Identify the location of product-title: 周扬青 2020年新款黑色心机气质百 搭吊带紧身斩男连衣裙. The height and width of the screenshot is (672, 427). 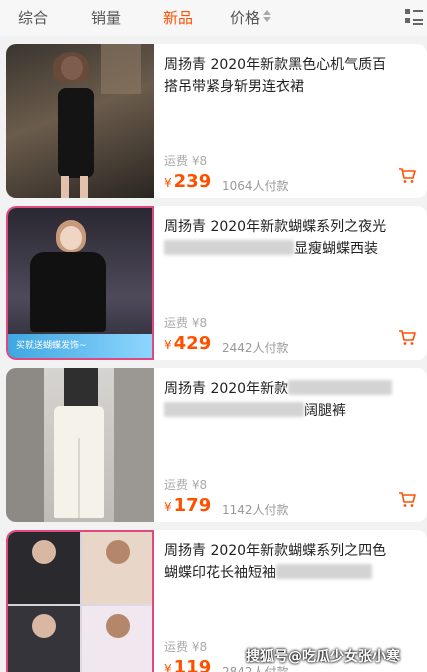
(292, 76).